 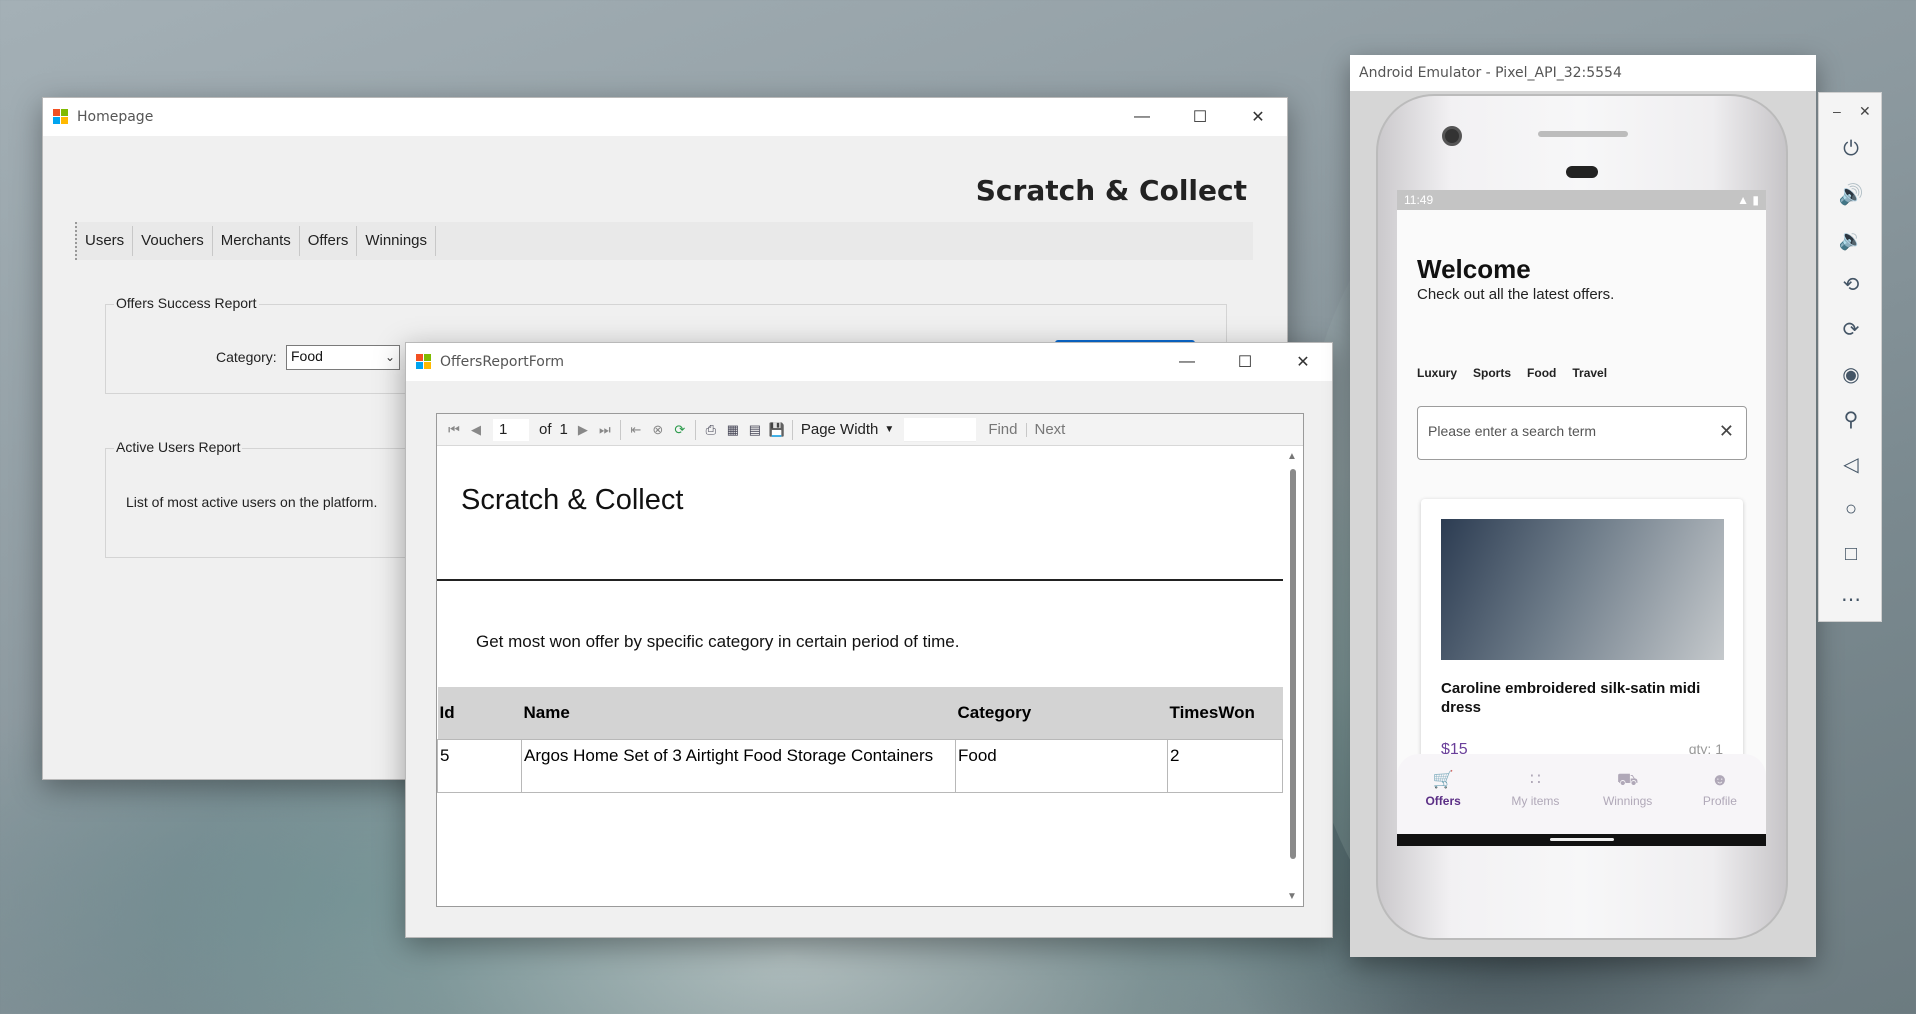 I want to click on status-time: 11:49, so click(x=1419, y=200).